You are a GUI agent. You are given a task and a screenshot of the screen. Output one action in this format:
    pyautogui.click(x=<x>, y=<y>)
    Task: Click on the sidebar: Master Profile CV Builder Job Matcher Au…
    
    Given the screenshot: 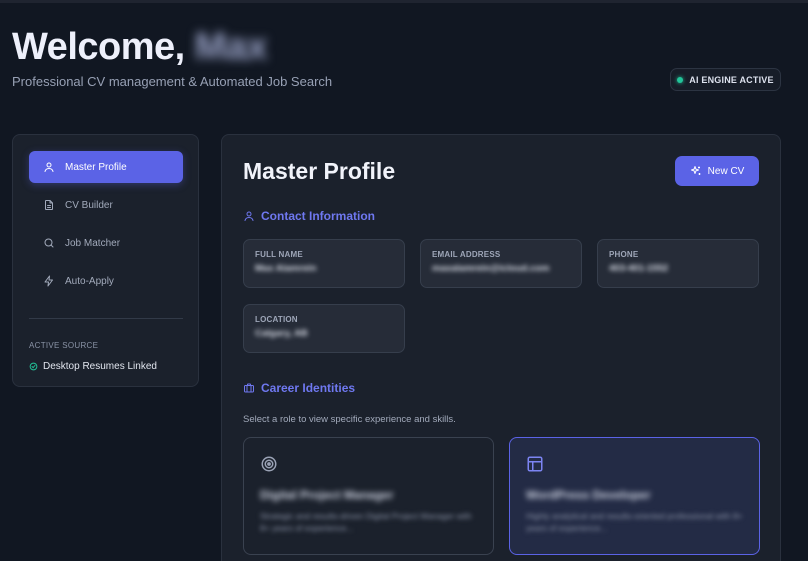 What is the action you would take?
    pyautogui.click(x=105, y=260)
    